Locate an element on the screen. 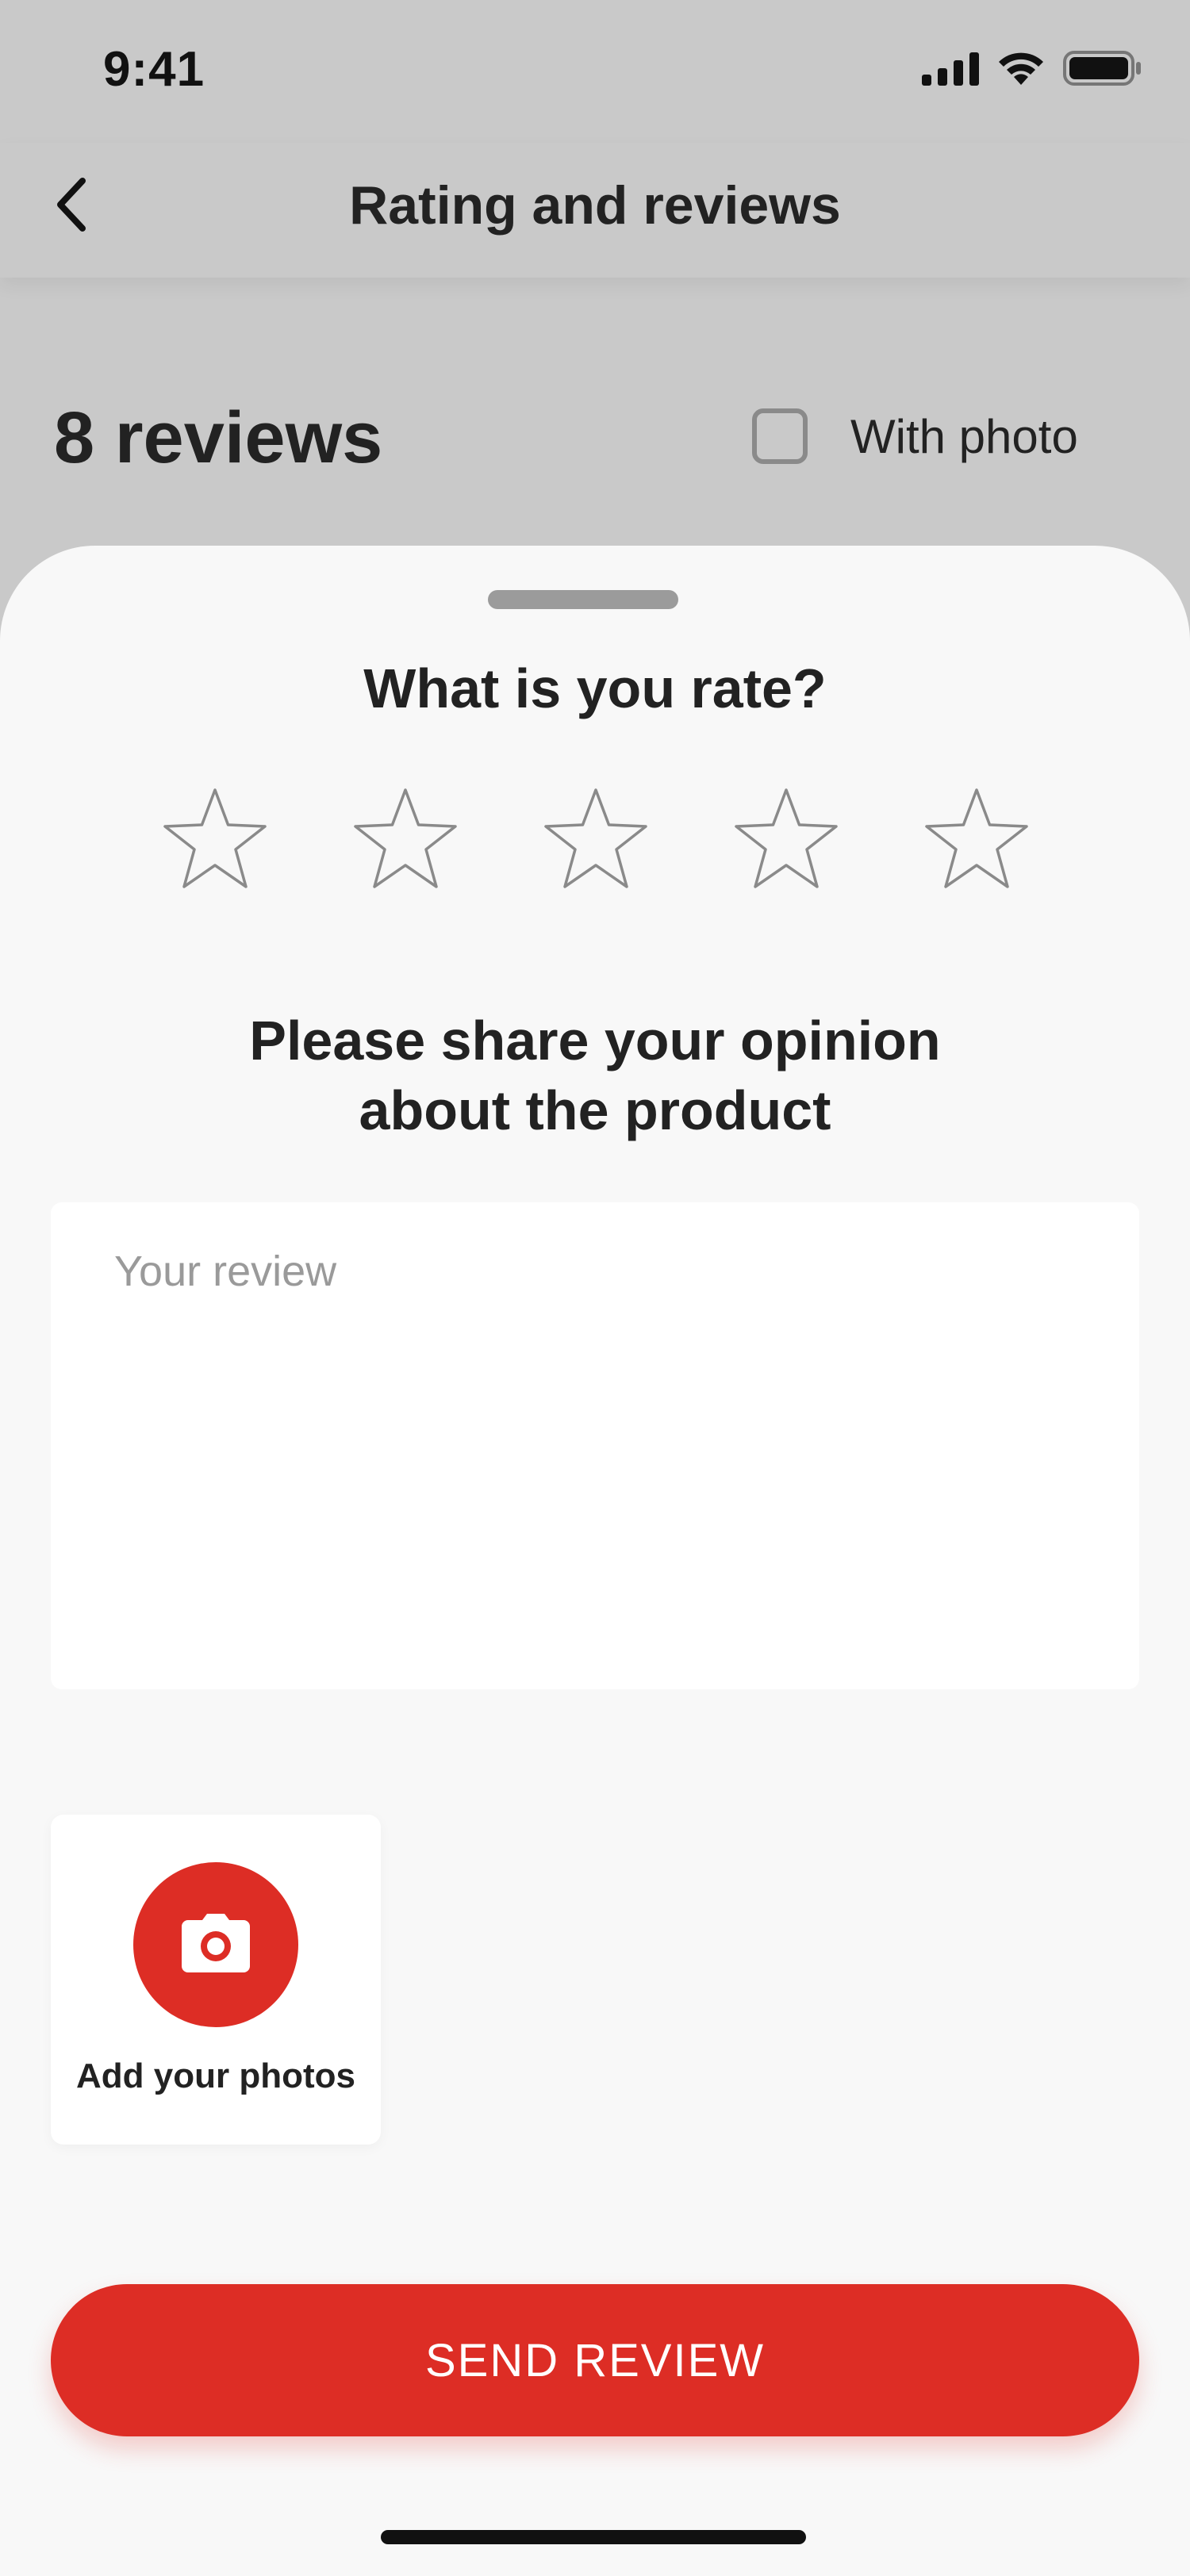 This screenshot has width=1190, height=2576. with-photo-filter: With photo is located at coordinates (915, 436).